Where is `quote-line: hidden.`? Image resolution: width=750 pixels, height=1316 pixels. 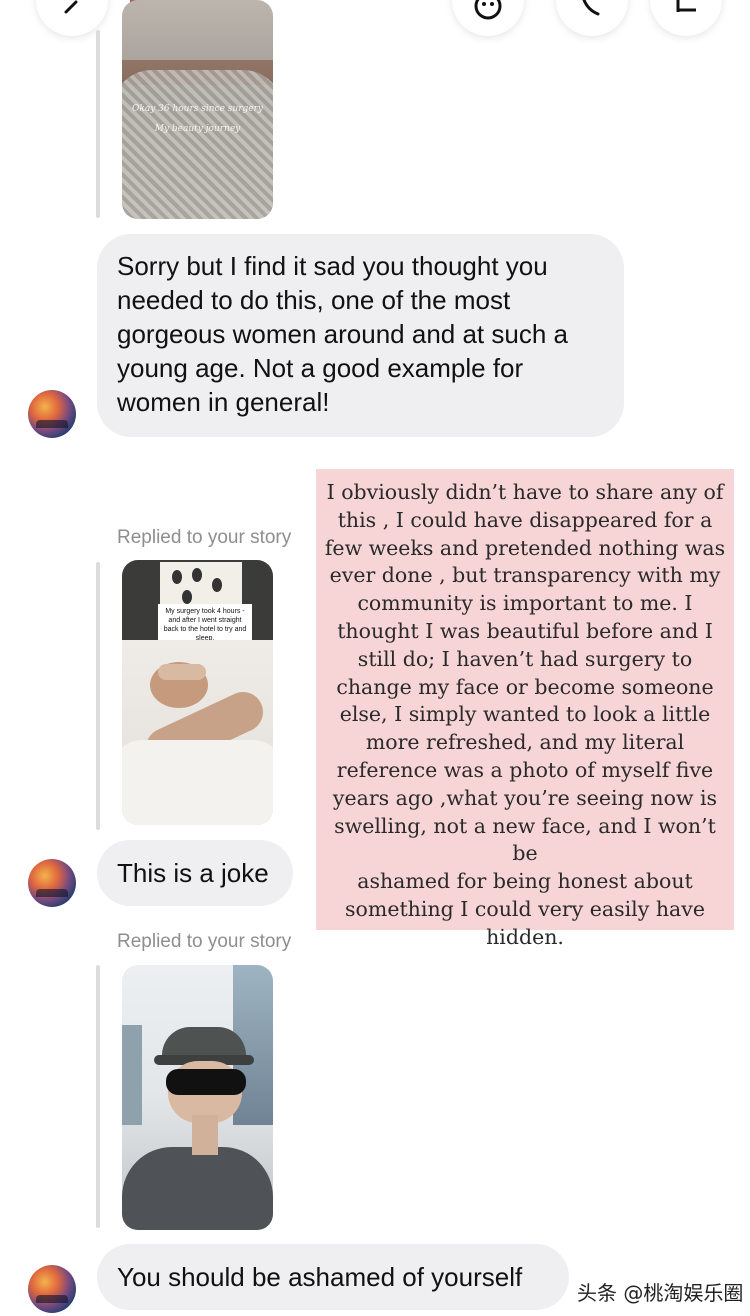
quote-line: hidden. is located at coordinates (525, 936).